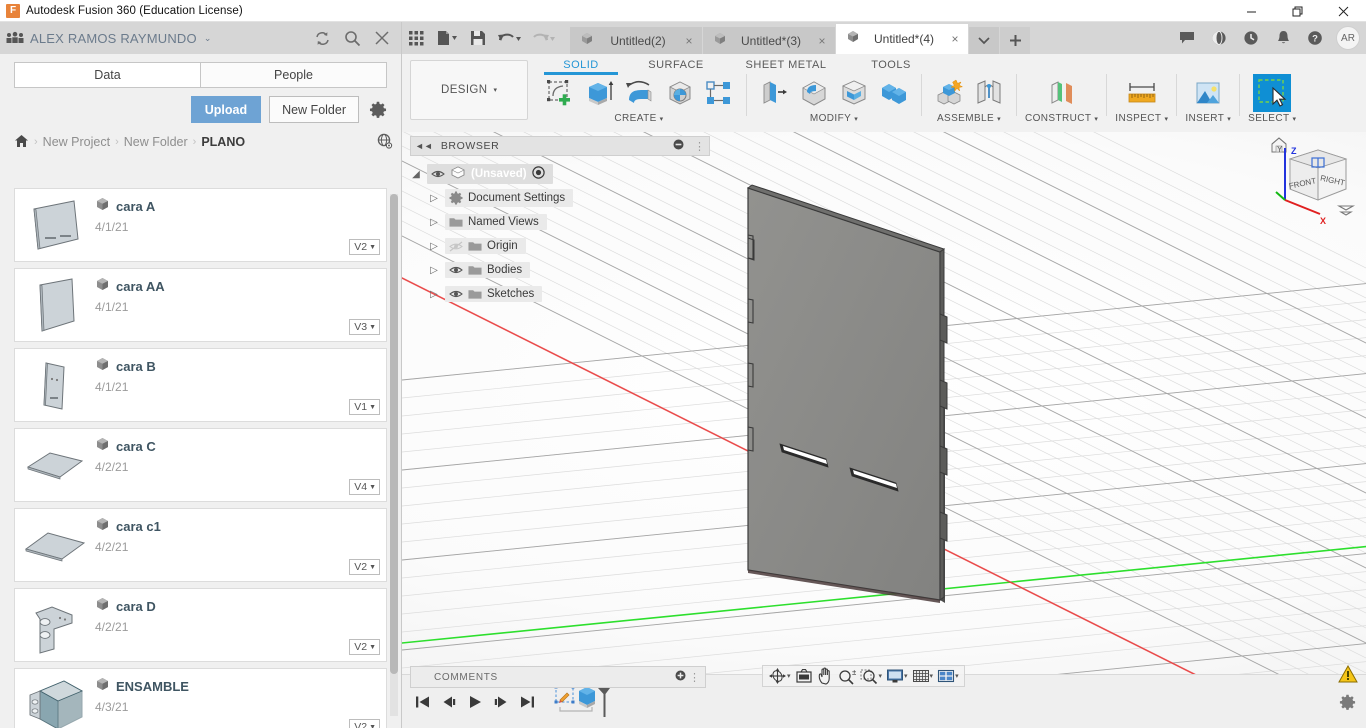 The image size is (1366, 728). What do you see at coordinates (1308, 184) in the screenshot?
I see `viewcube: Z X Y FRONT RIGHT` at bounding box center [1308, 184].